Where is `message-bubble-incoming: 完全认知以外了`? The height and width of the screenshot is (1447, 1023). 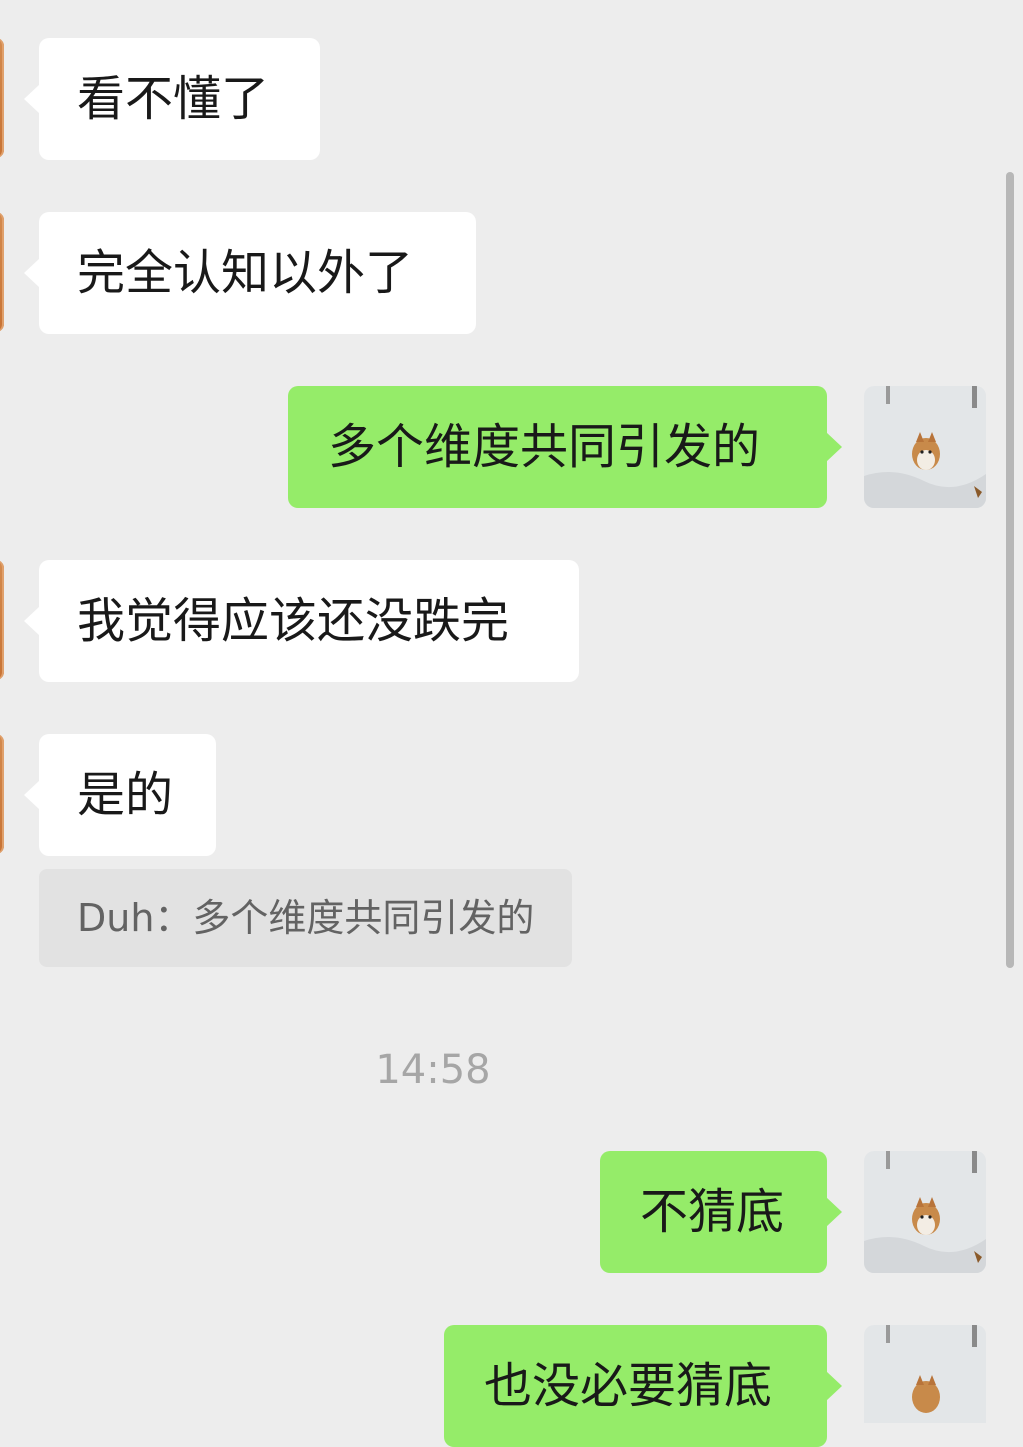
message-bubble-incoming: 完全认知以外了 is located at coordinates (250, 273).